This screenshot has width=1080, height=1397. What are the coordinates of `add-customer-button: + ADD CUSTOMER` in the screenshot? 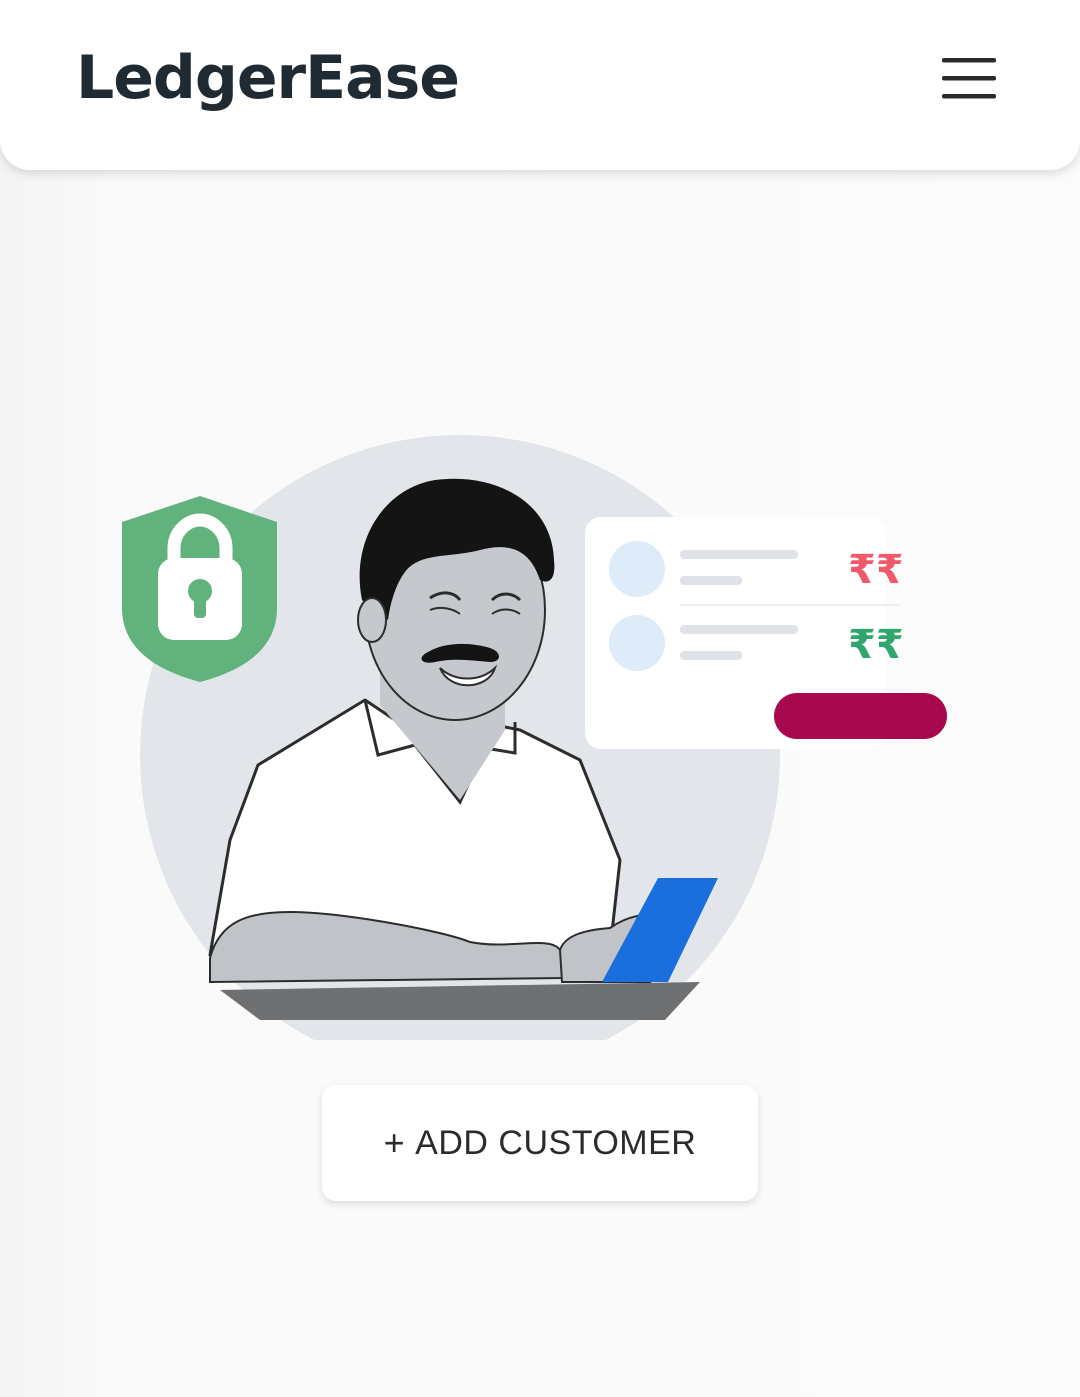 It's located at (540, 1143).